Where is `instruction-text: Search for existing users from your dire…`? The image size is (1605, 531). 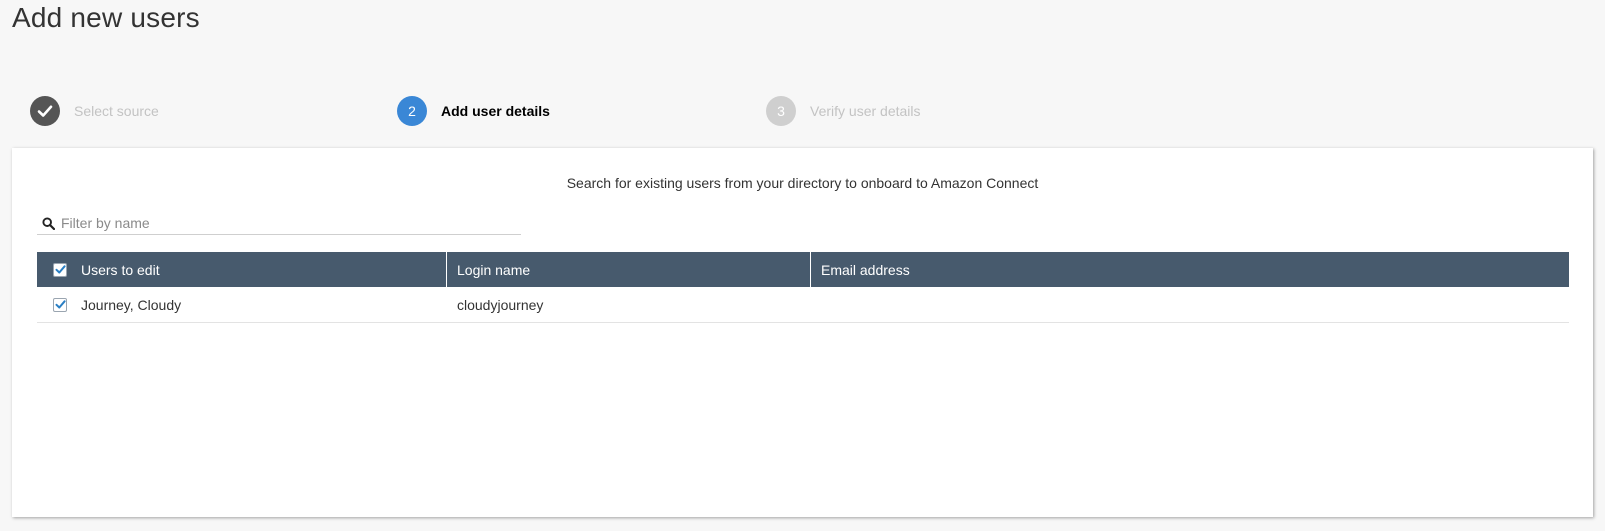
instruction-text: Search for existing users from your dire… is located at coordinates (802, 183).